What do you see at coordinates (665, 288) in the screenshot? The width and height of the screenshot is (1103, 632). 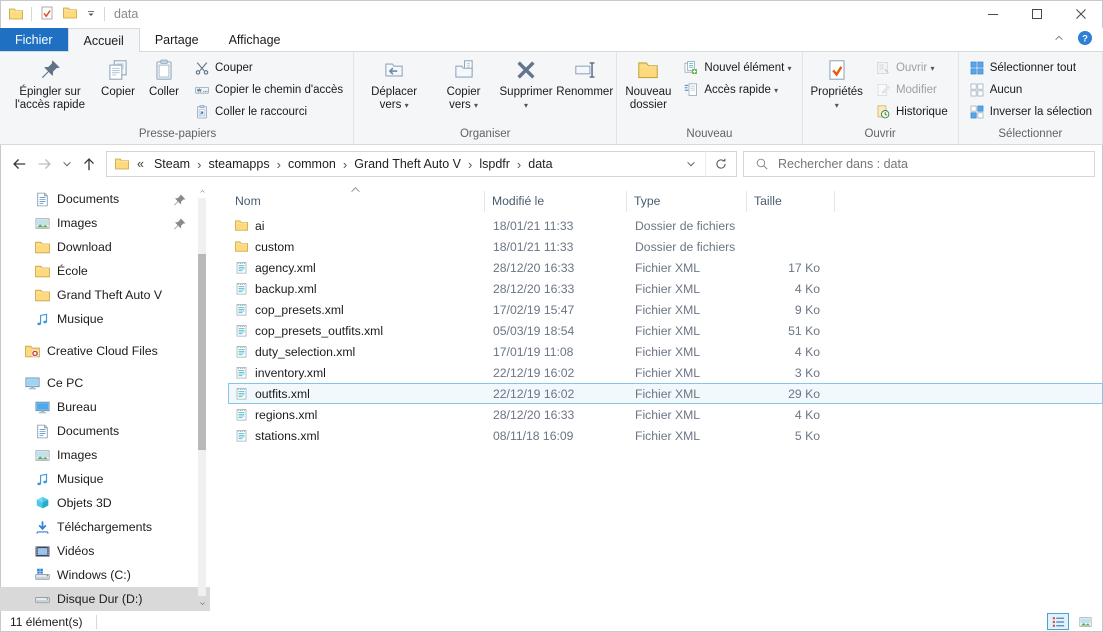 I see `file-row-backup-xml: backup.xml 28/12/20 16:33 Fichier XML 4 Ko` at bounding box center [665, 288].